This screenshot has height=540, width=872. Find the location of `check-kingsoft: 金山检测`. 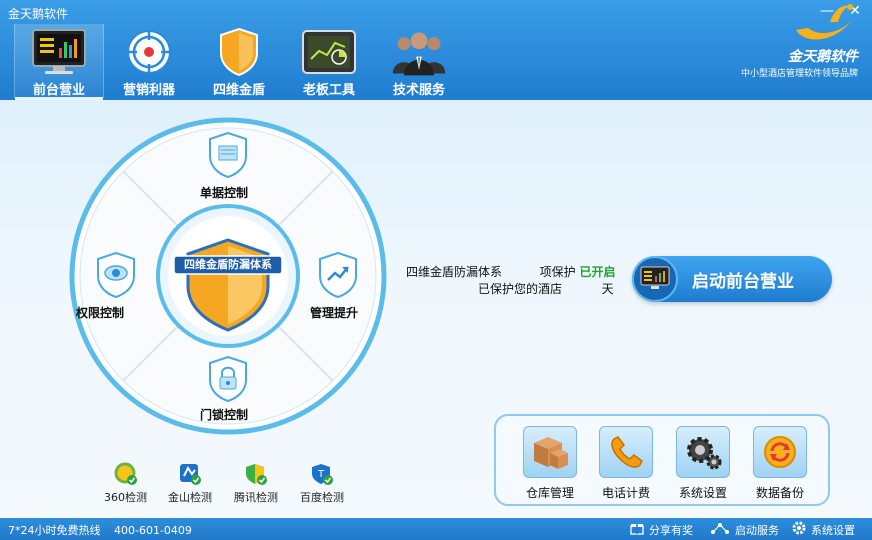

check-kingsoft: 金山检测 is located at coordinates (190, 483).